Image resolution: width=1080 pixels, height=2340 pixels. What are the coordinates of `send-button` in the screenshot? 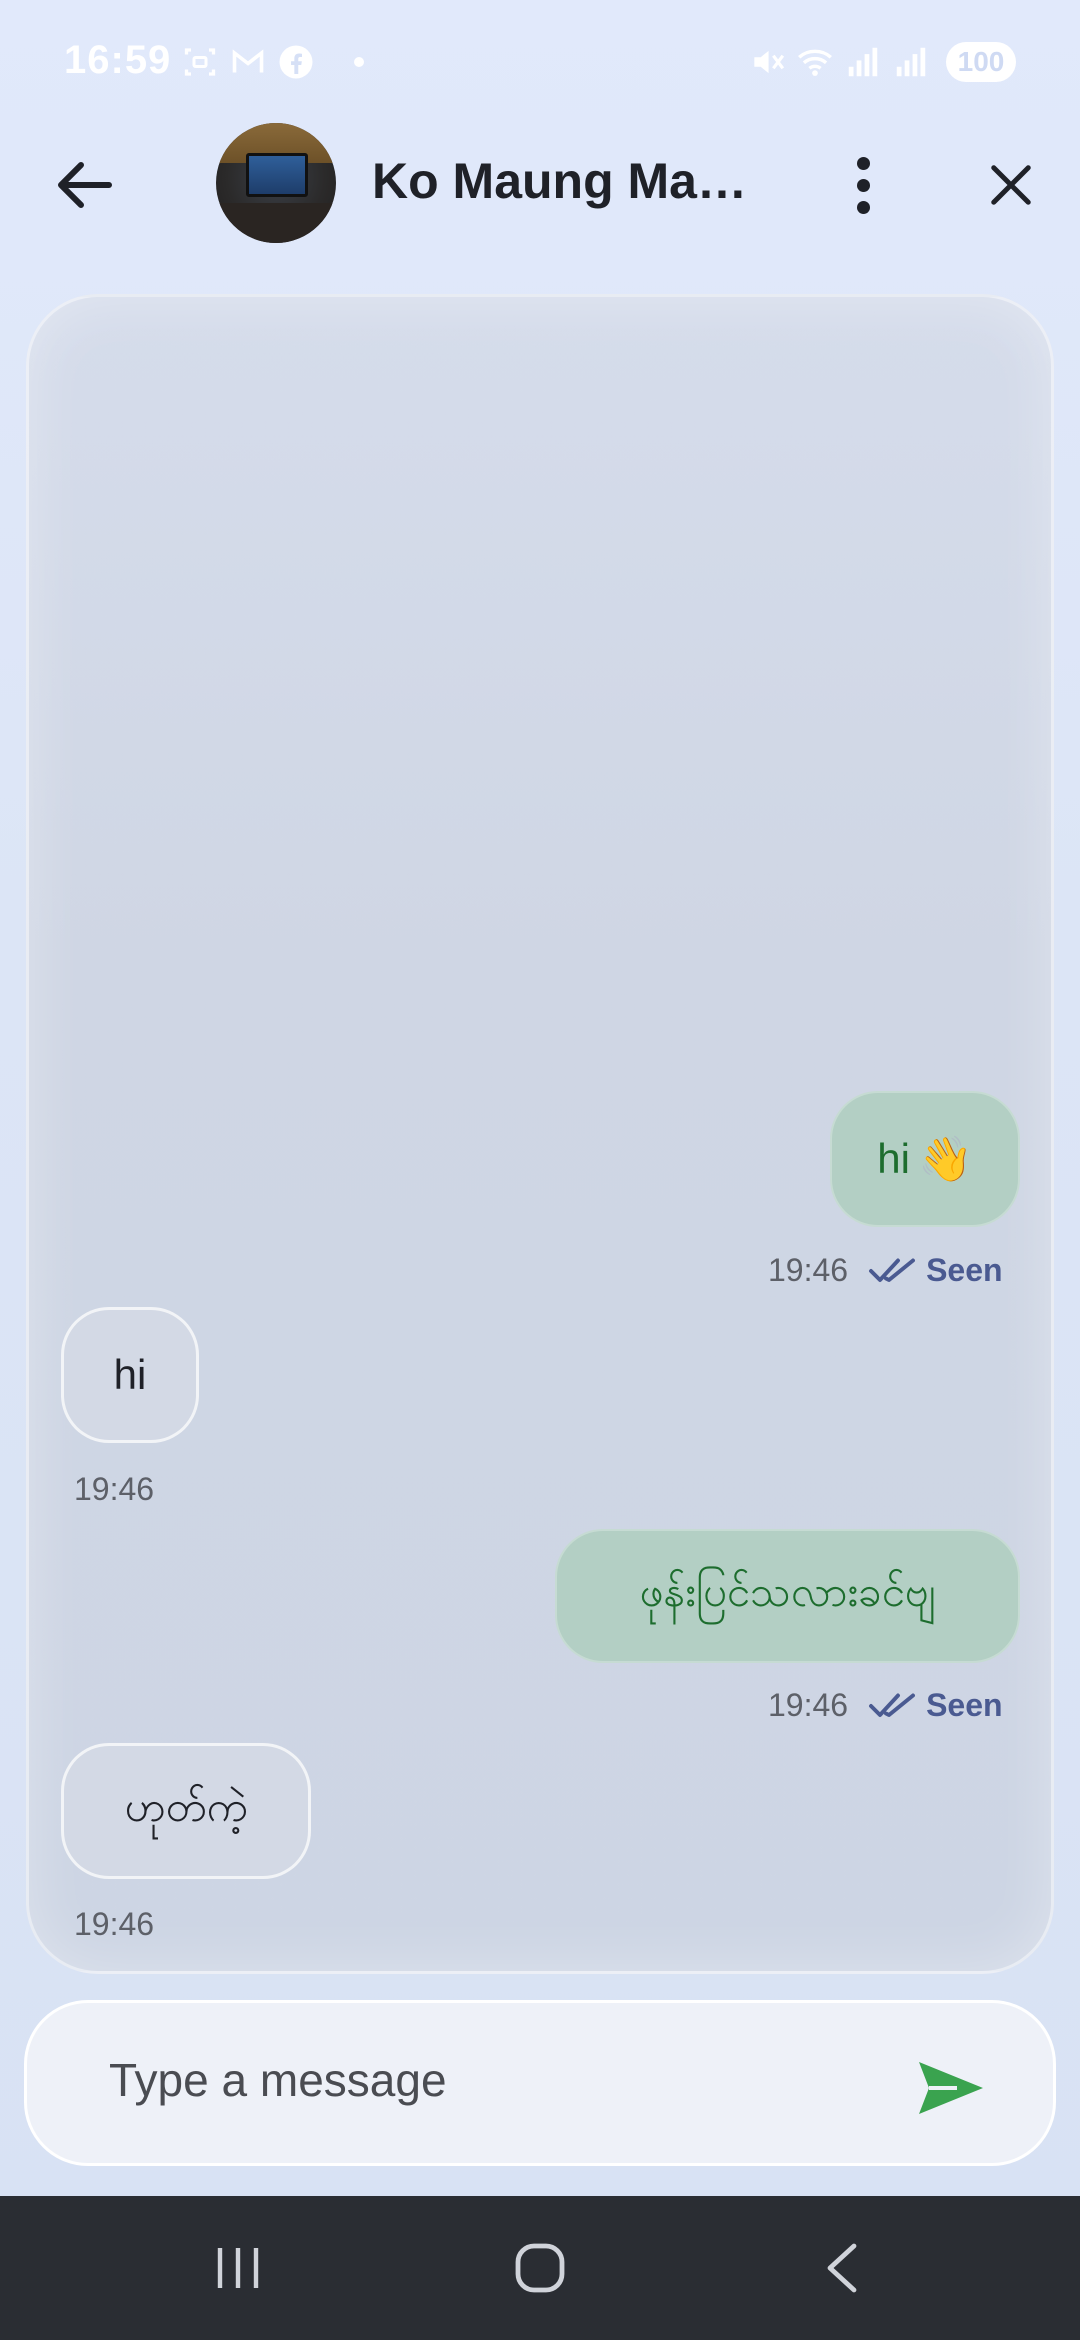 It's located at (951, 2088).